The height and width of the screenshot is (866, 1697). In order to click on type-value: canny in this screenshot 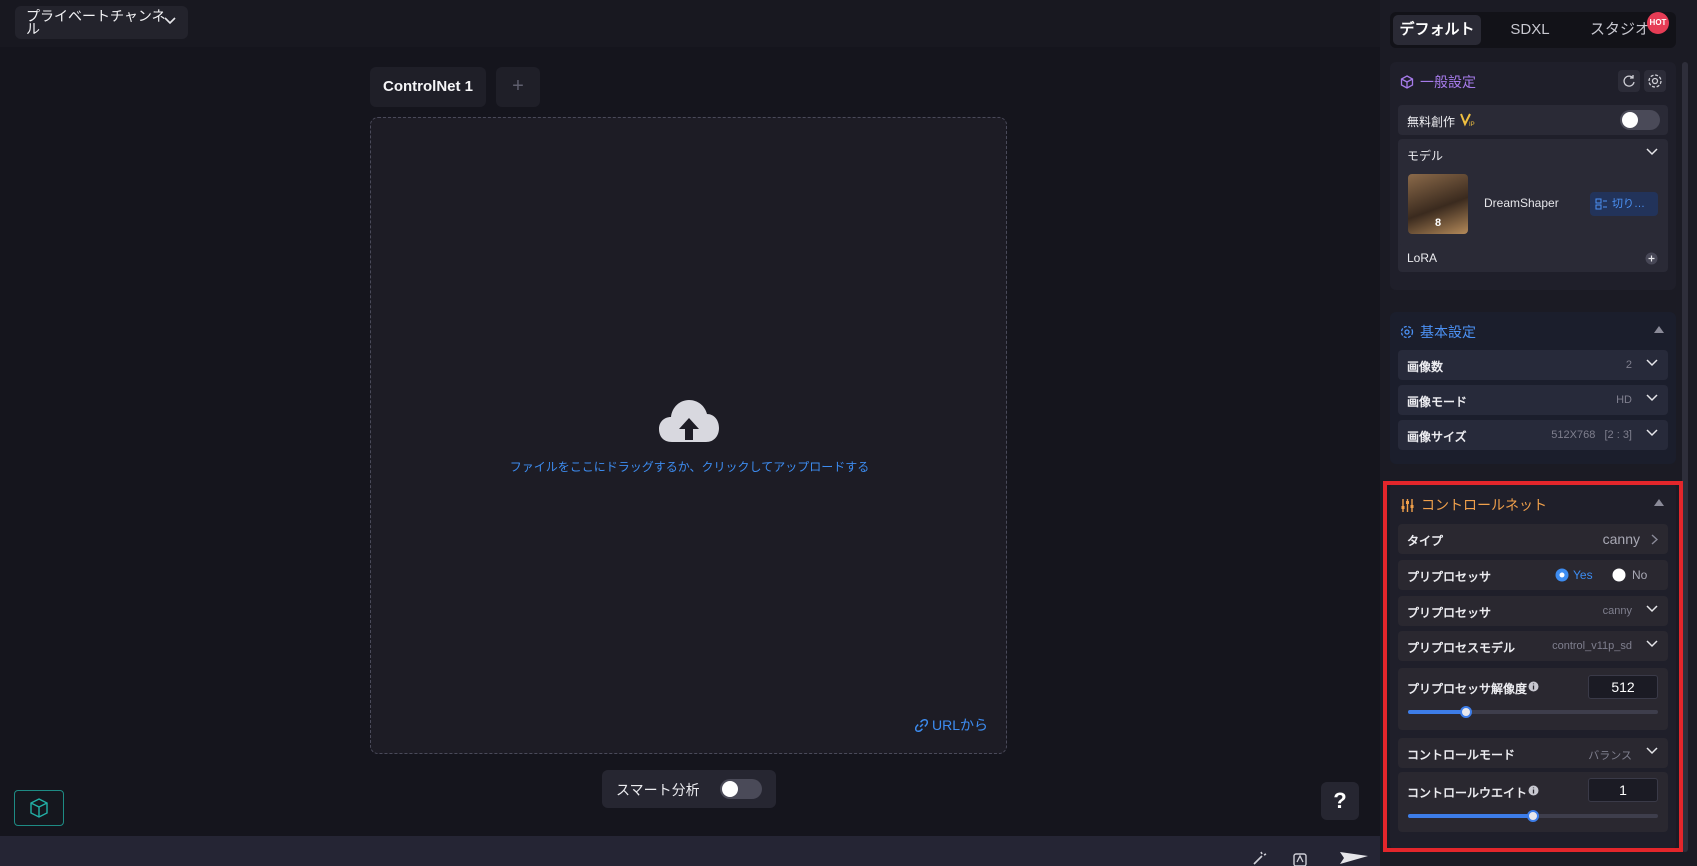, I will do `click(1621, 539)`.